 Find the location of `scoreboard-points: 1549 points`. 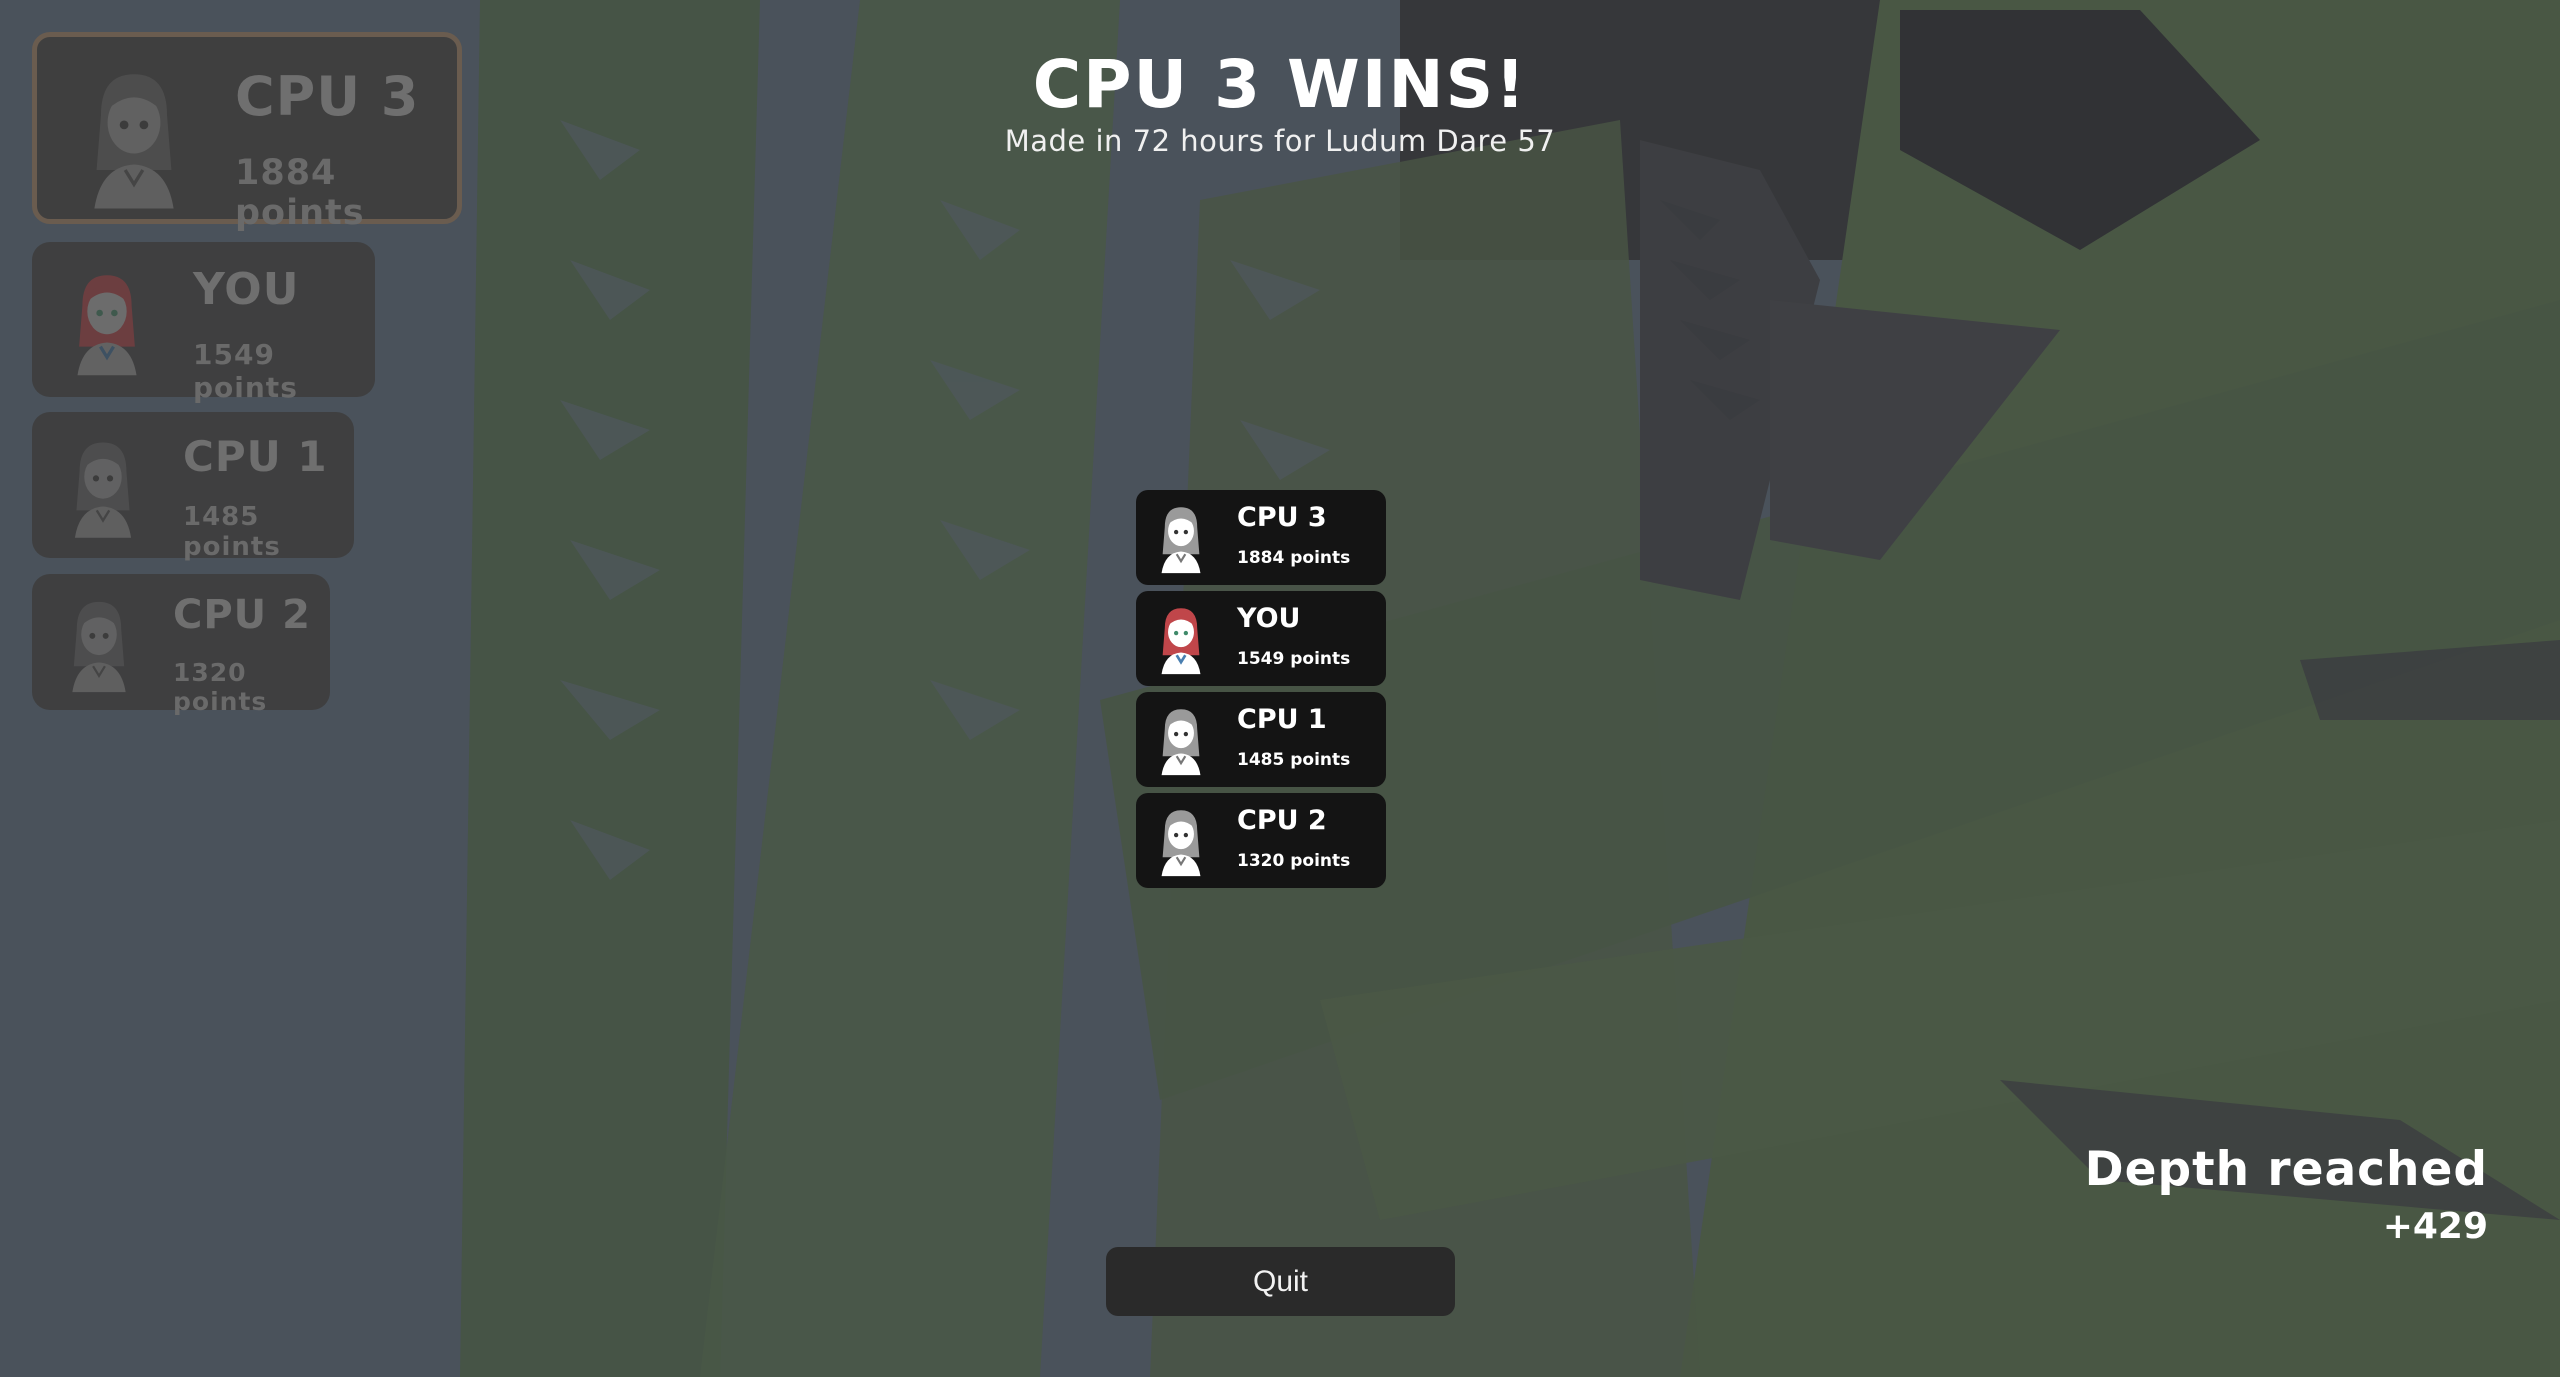

scoreboard-points: 1549 points is located at coordinates (245, 371).